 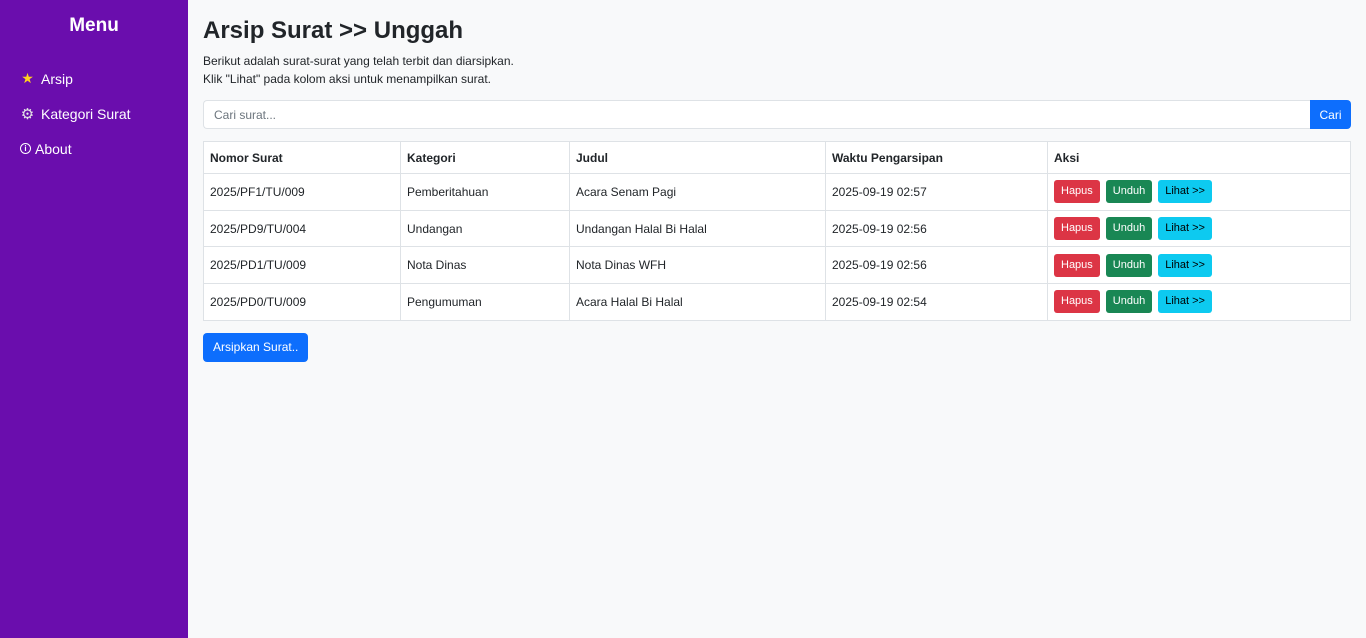 I want to click on search-bar: Cari, so click(x=777, y=114).